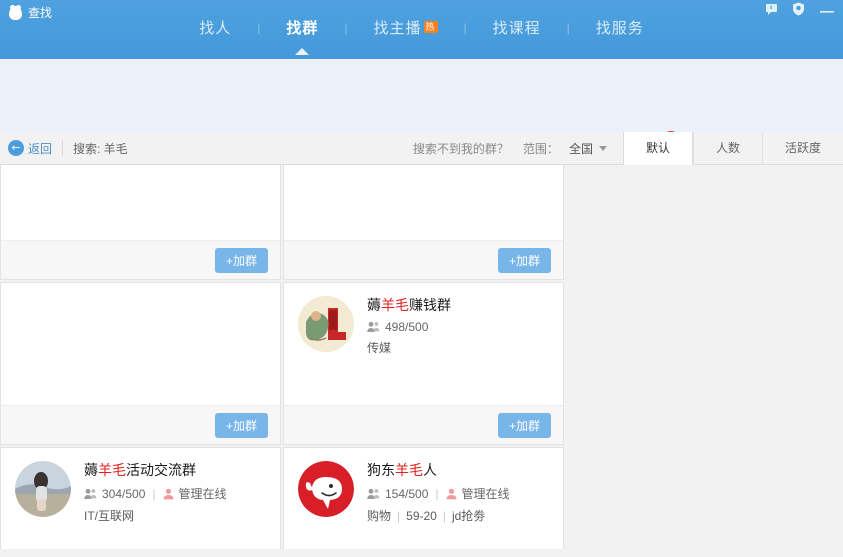  What do you see at coordinates (602, 148) in the screenshot?
I see `chevron-down-icon` at bounding box center [602, 148].